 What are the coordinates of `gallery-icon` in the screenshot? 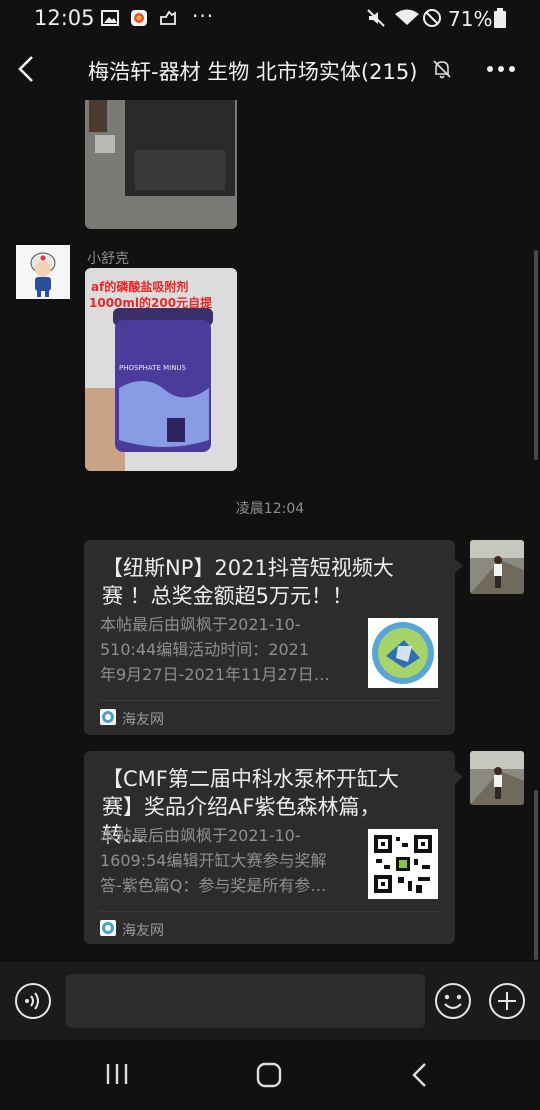 It's located at (110, 18).